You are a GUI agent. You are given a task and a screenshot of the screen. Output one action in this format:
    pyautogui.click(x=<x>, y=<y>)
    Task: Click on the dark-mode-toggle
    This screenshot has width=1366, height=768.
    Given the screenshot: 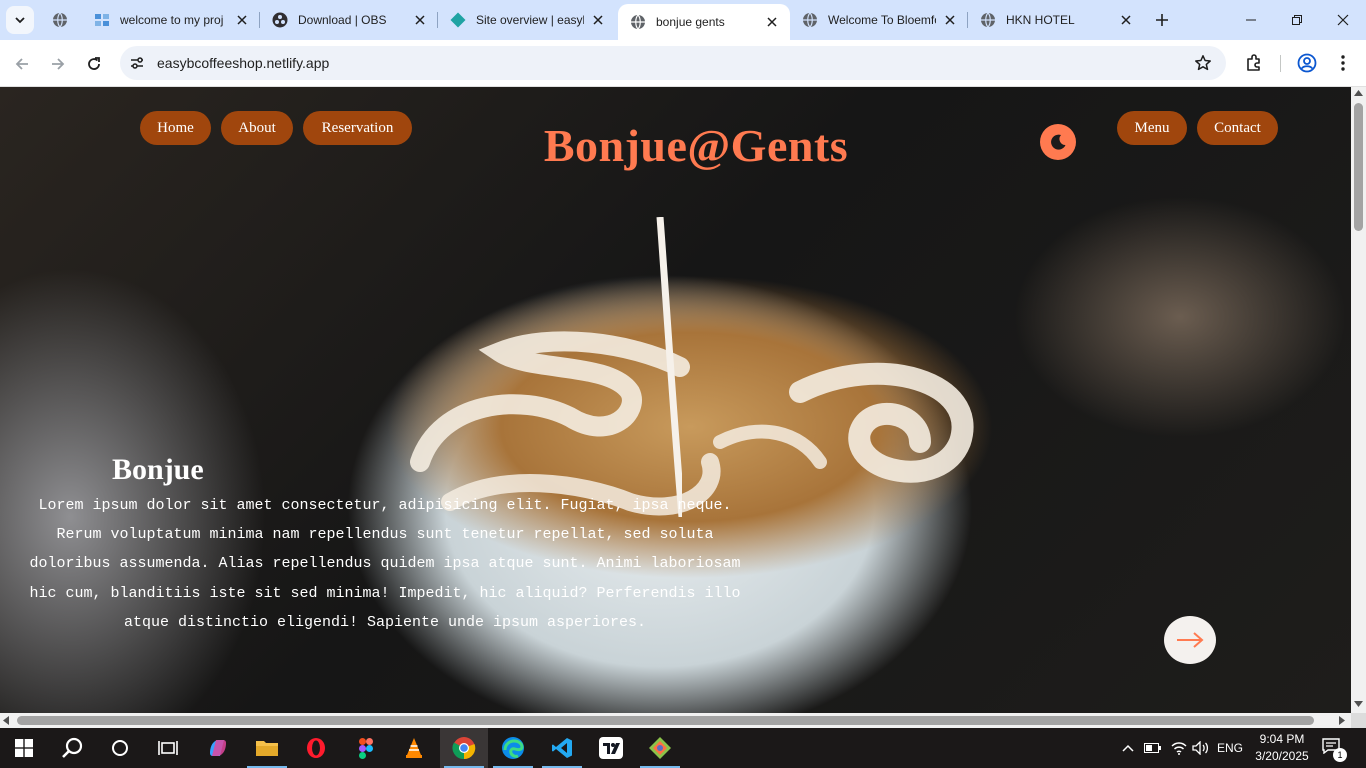 What is the action you would take?
    pyautogui.click(x=1058, y=142)
    